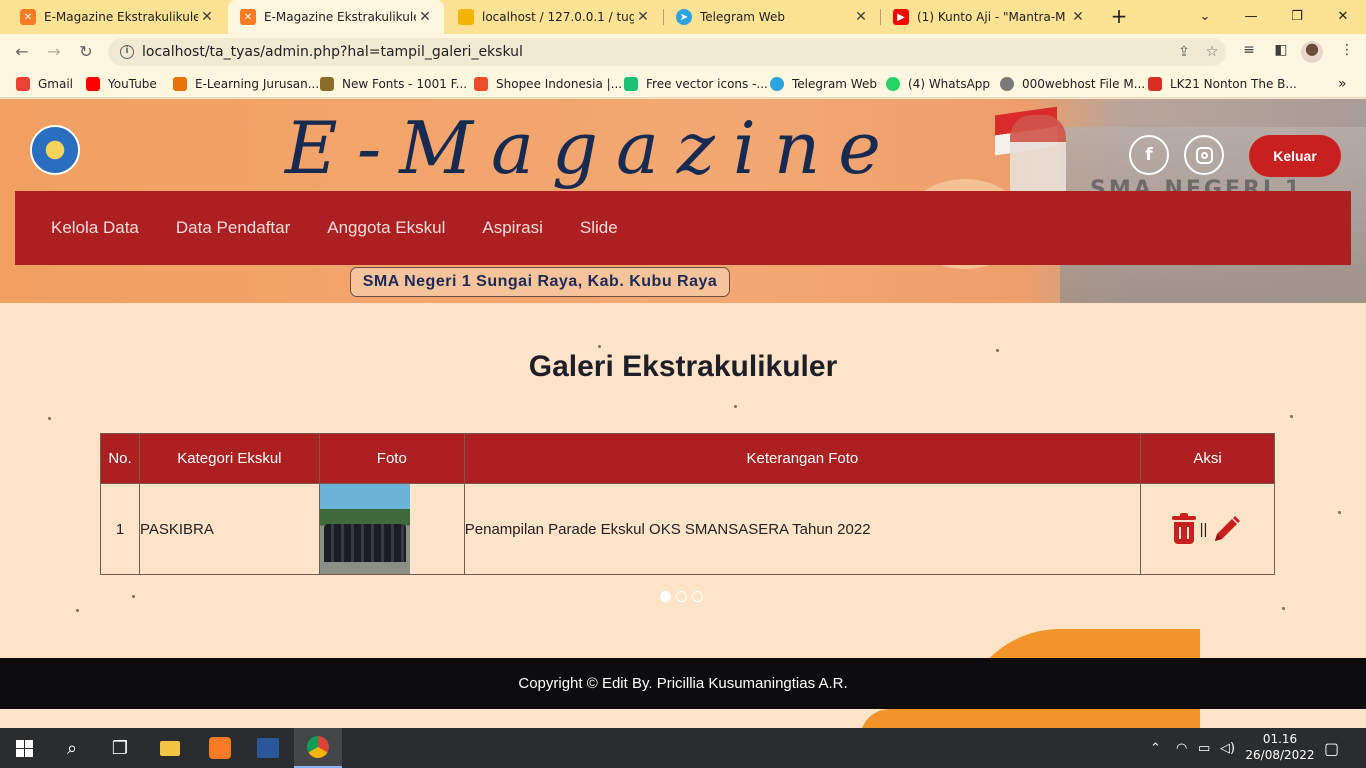 The image size is (1366, 768). I want to click on logout-button: Keluar, so click(1295, 156).